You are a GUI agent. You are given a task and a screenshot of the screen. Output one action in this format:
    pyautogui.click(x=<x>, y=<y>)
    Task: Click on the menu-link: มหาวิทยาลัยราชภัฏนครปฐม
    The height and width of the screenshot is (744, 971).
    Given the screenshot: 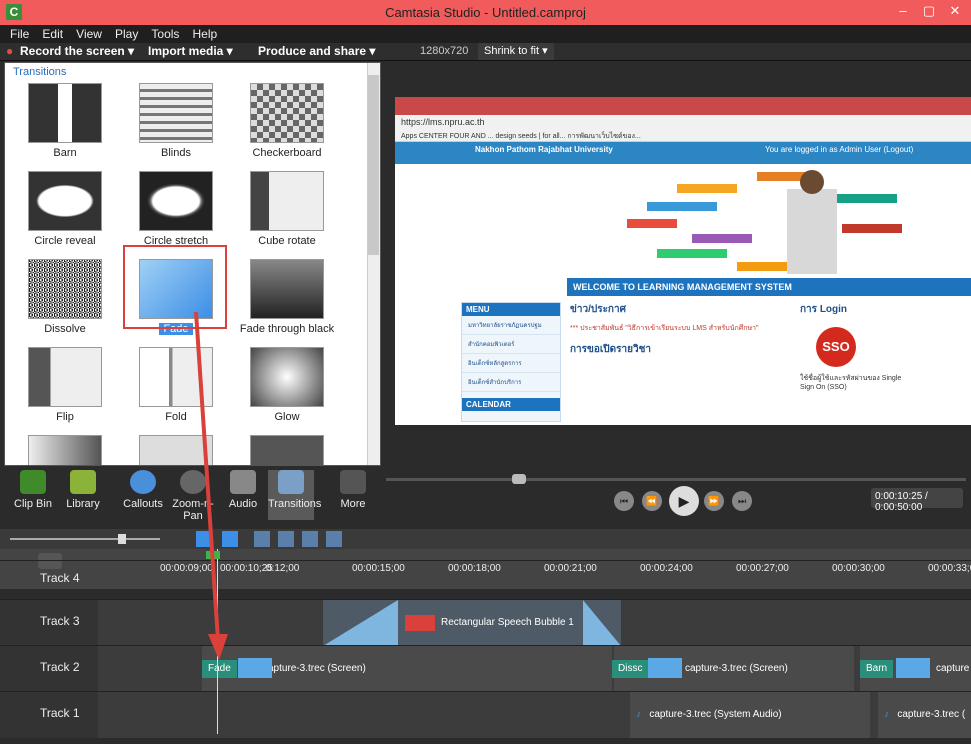 What is the action you would take?
    pyautogui.click(x=511, y=325)
    